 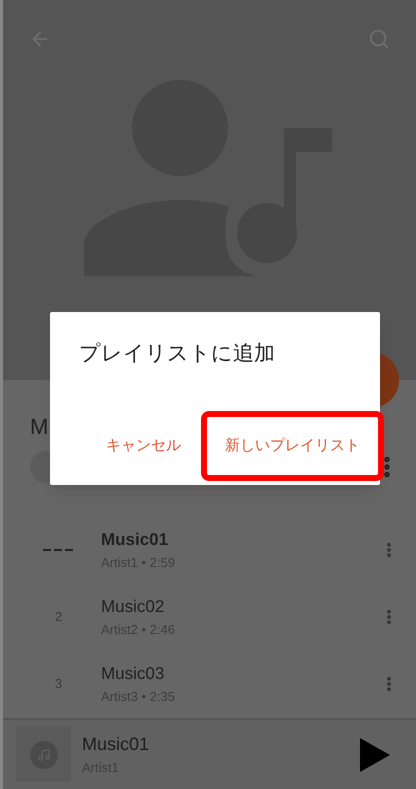 I want to click on track-title: Music02, so click(x=240, y=607).